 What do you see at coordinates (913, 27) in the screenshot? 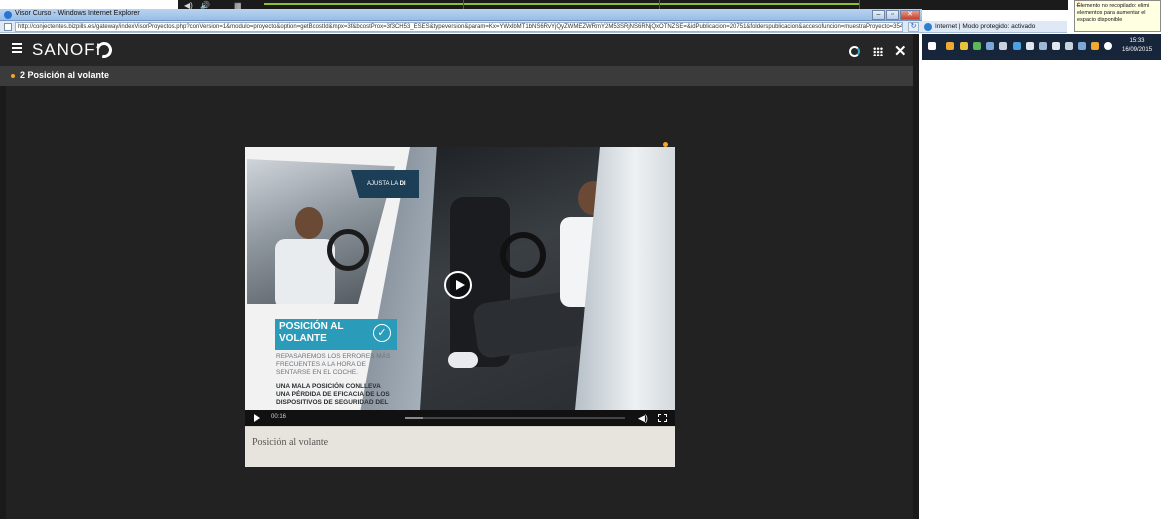
I see `refresh-icon: ↻` at bounding box center [913, 27].